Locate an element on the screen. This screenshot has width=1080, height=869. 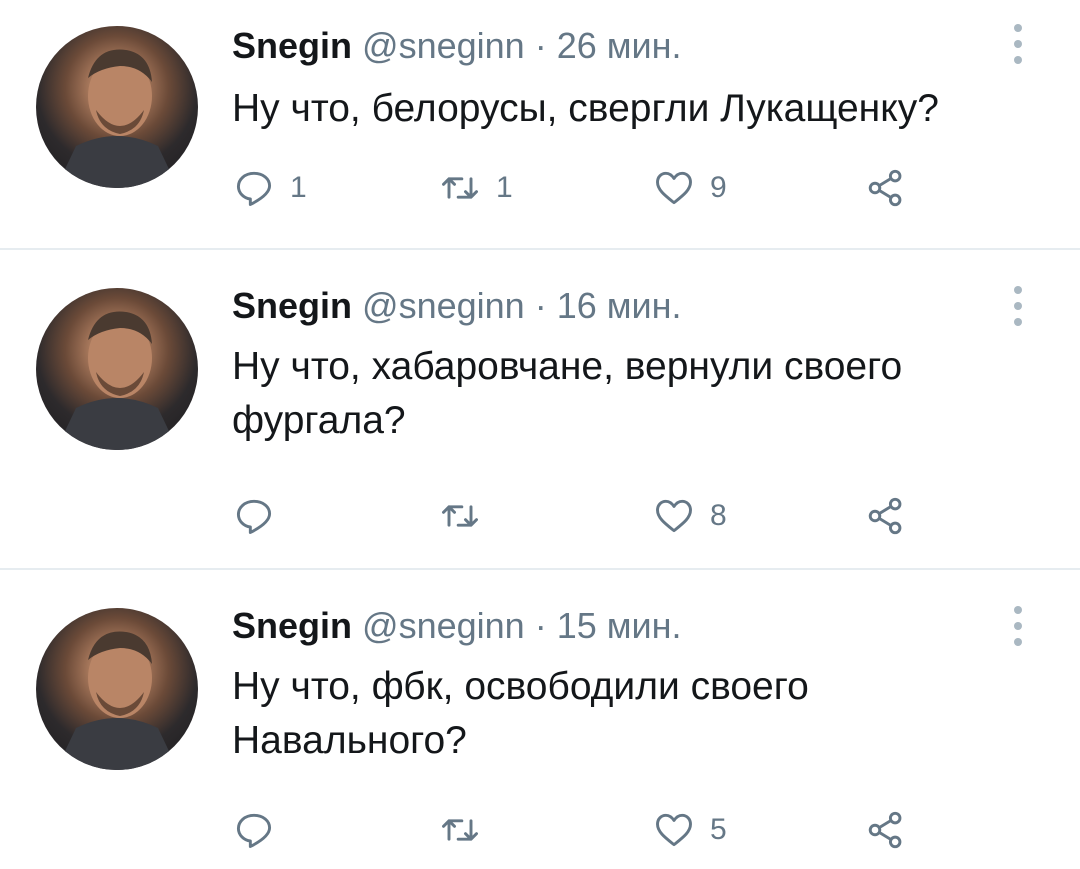
reply-count: 1 is located at coordinates (298, 187).